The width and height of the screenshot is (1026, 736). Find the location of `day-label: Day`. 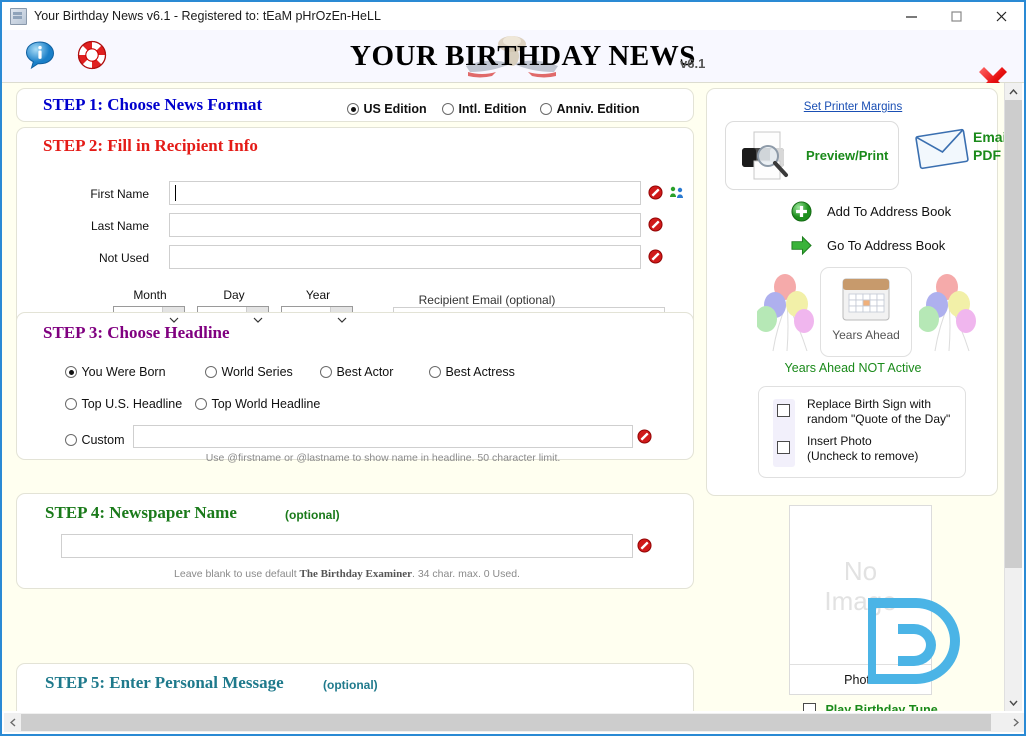

day-label: Day is located at coordinates (234, 295).